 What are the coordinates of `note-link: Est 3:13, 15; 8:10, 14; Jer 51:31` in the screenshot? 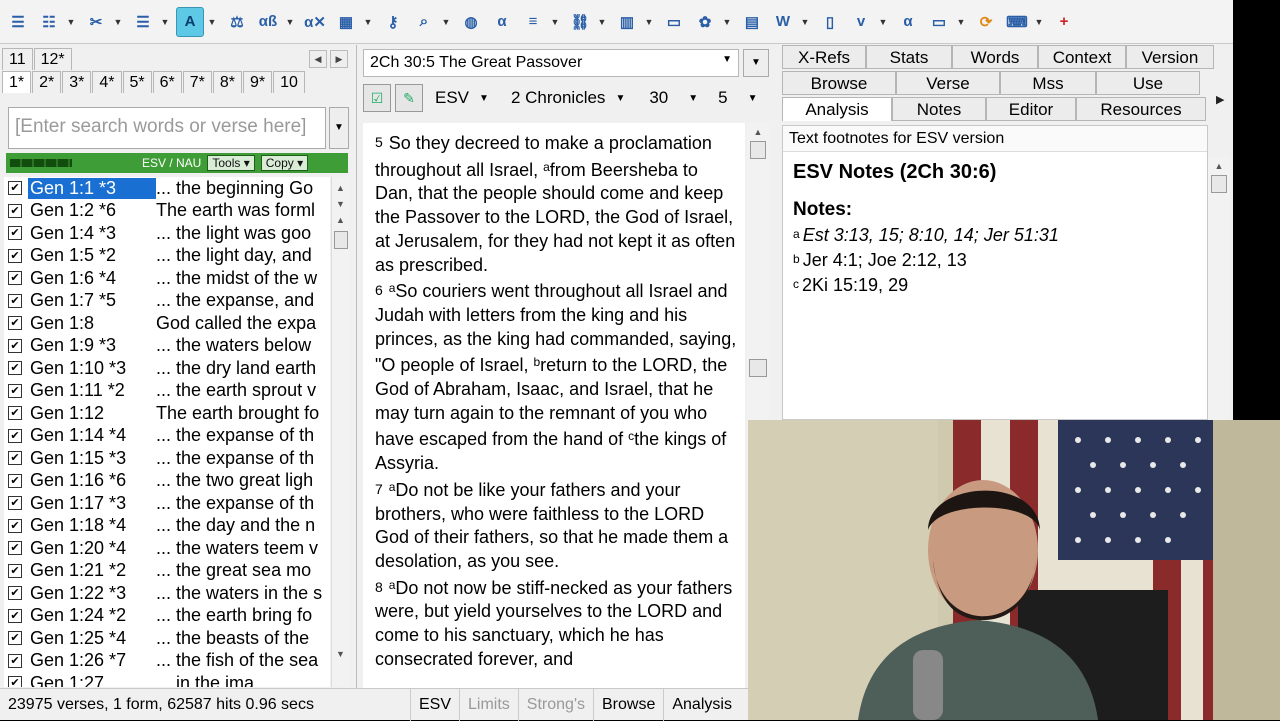 It's located at (931, 235).